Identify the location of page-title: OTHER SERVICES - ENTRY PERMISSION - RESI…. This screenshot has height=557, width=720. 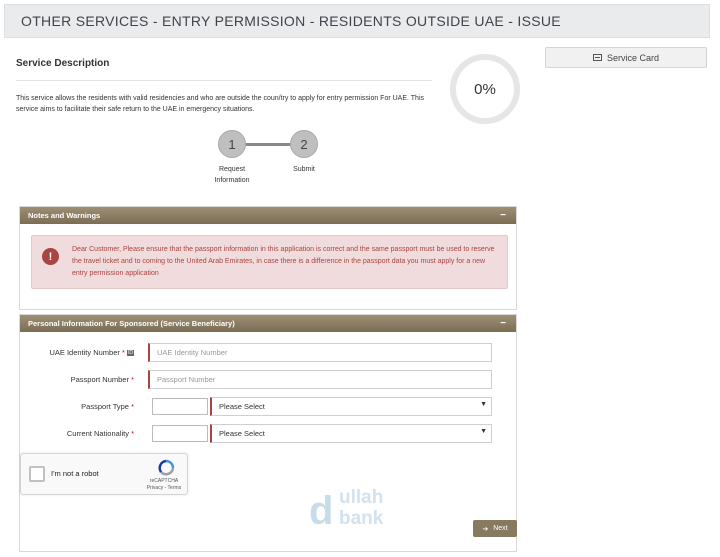
(357, 21).